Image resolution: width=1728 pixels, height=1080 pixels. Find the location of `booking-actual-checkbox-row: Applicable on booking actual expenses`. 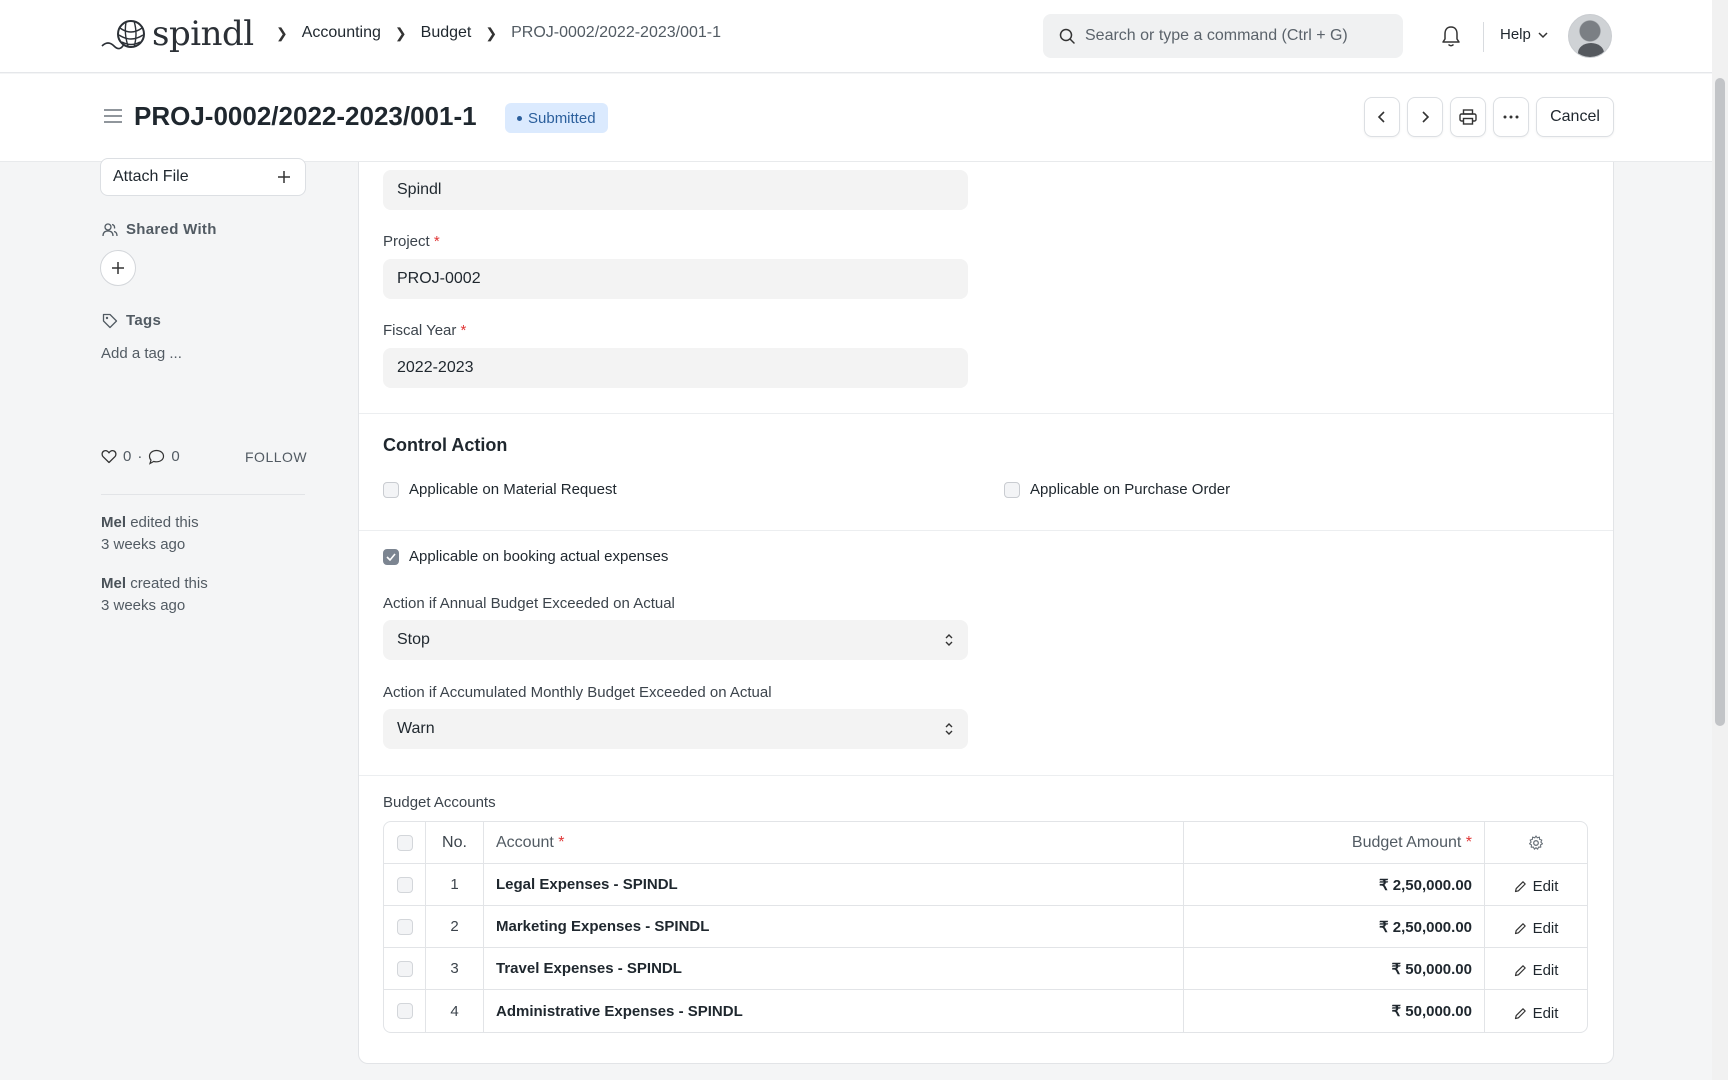

booking-actual-checkbox-row: Applicable on booking actual expenses is located at coordinates (525, 556).